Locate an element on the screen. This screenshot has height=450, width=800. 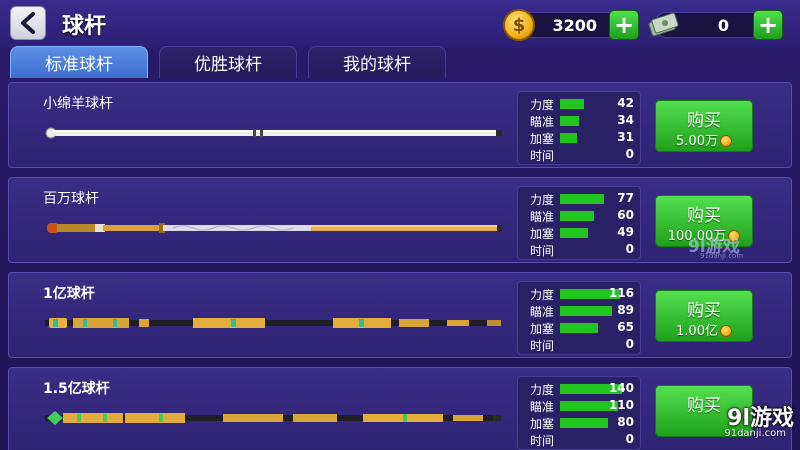
stat-value: 140 is located at coordinates (621, 388).